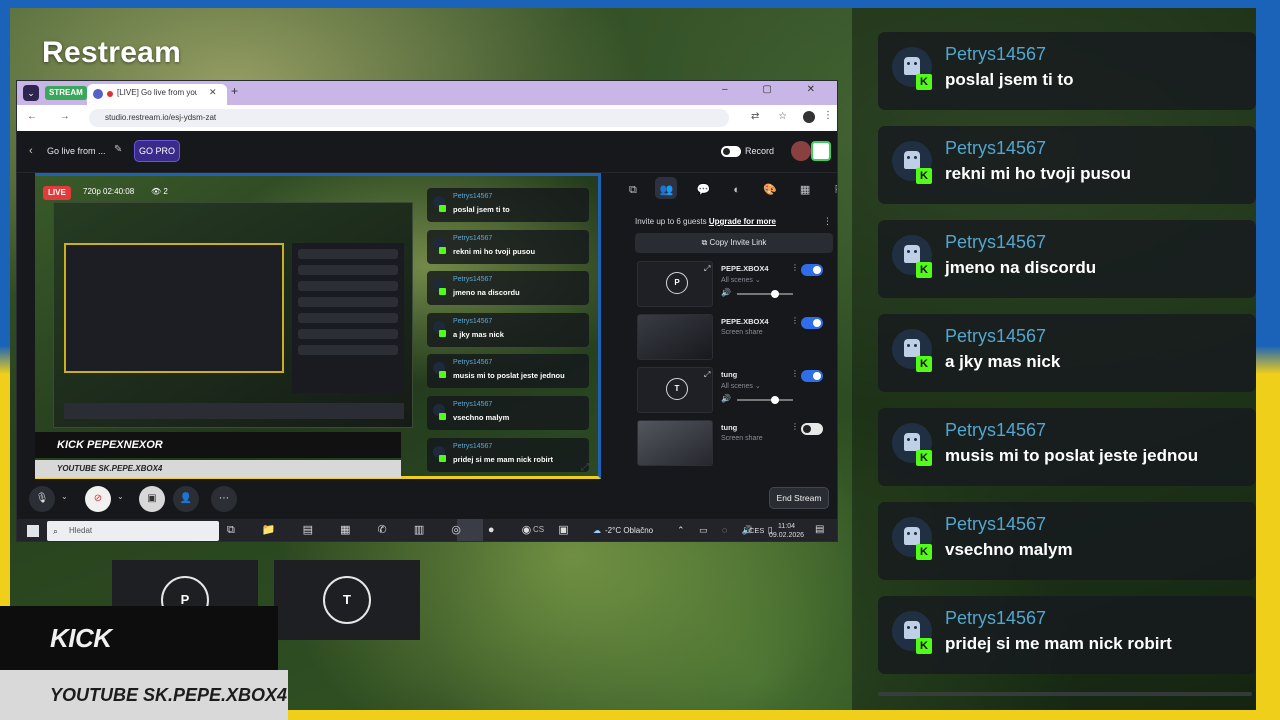  I want to click on stream-tab-group: STREAM, so click(66, 93).